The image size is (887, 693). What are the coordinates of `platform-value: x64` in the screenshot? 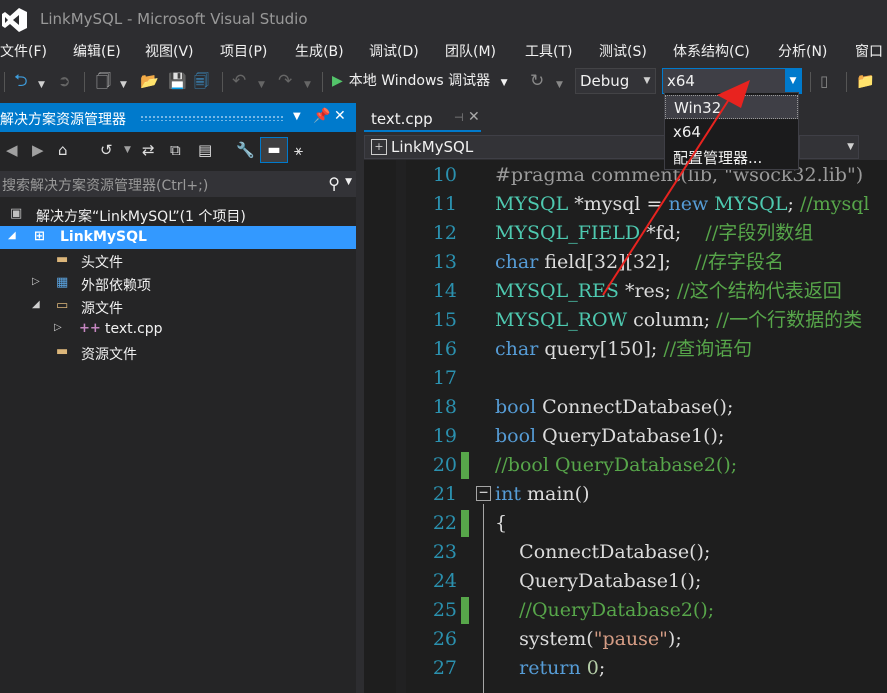 It's located at (681, 81).